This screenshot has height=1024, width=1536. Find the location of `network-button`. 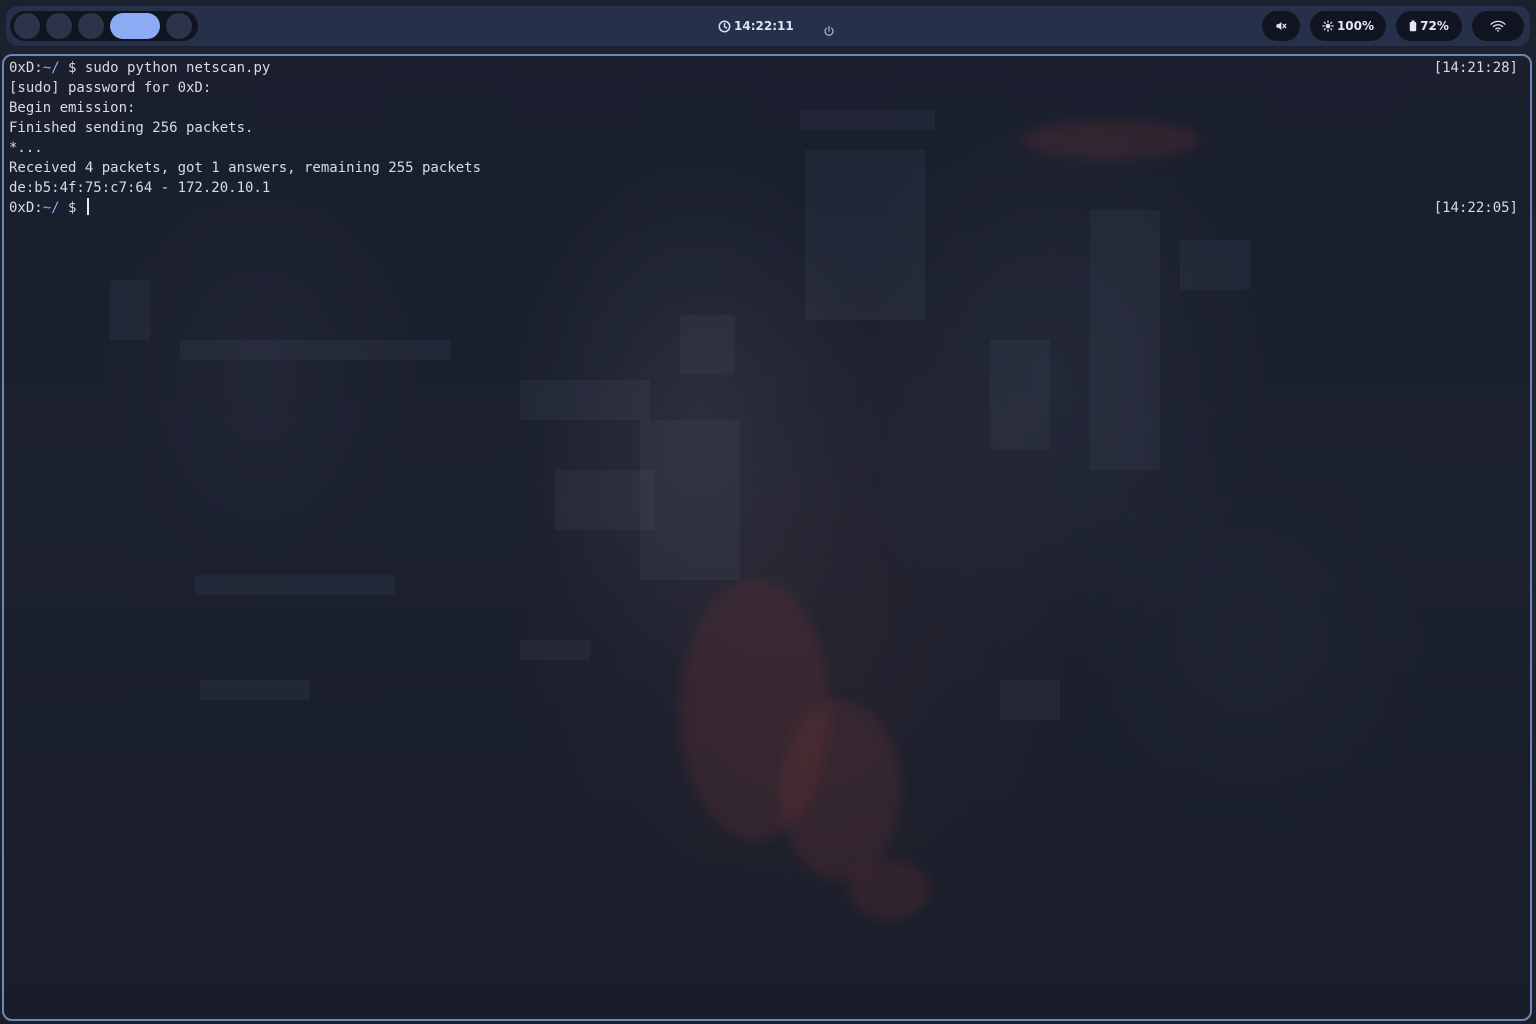

network-button is located at coordinates (1498, 26).